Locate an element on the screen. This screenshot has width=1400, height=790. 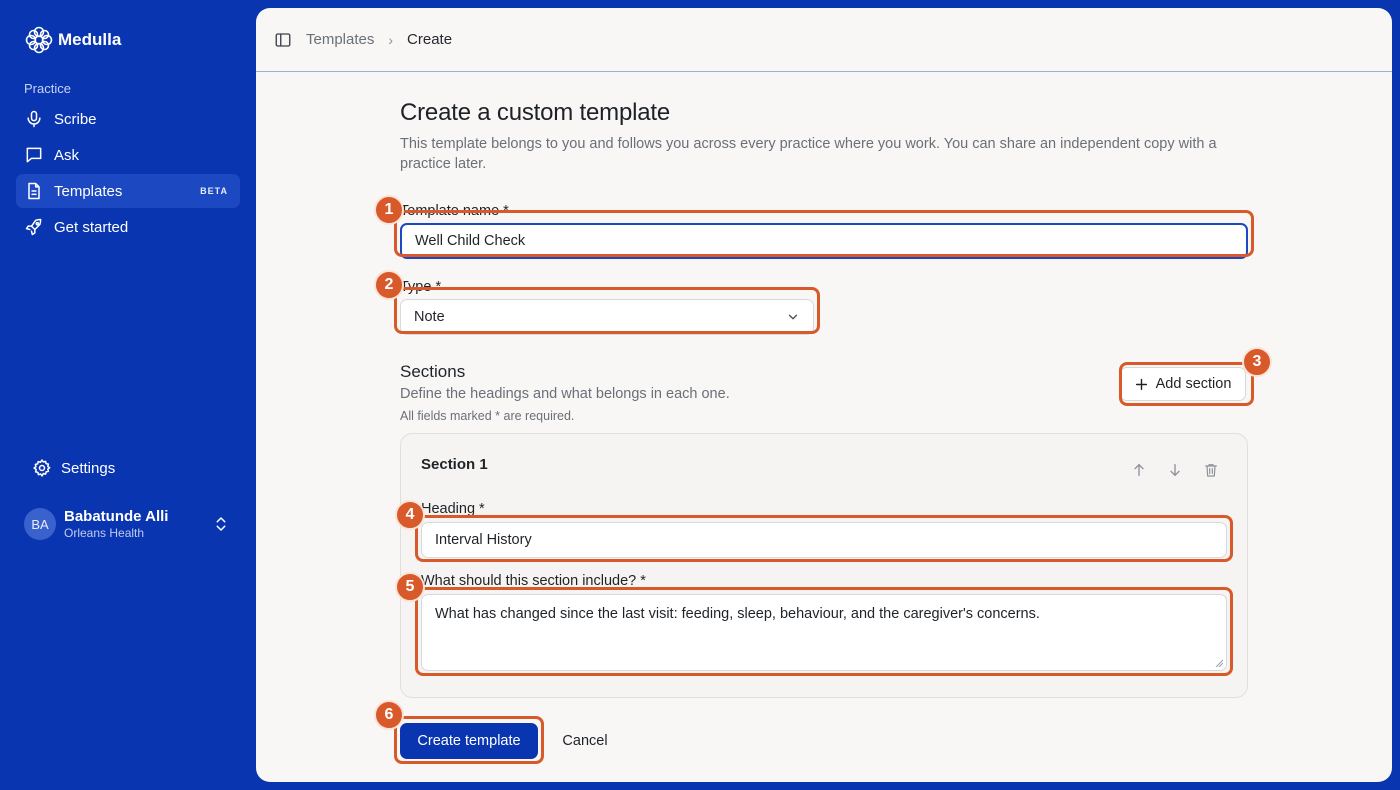
template-name-label: Template name * is located at coordinates (454, 211).